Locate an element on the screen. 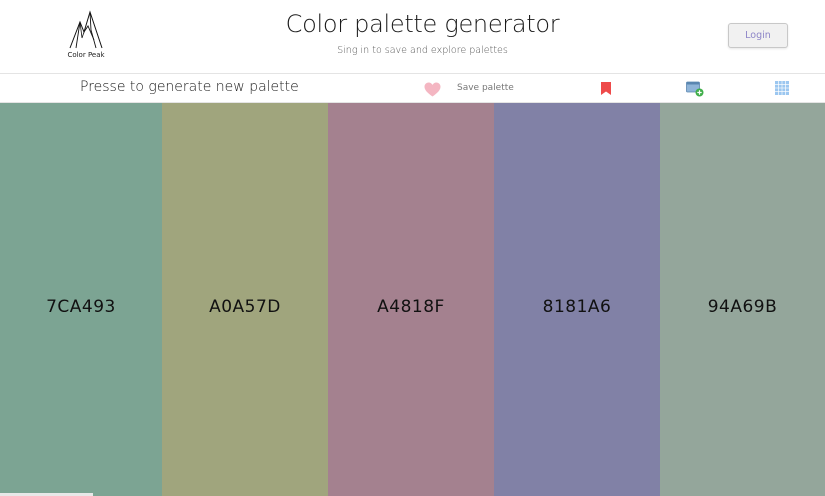 The width and height of the screenshot is (825, 496). save-palette-button: Save palette is located at coordinates (485, 88).